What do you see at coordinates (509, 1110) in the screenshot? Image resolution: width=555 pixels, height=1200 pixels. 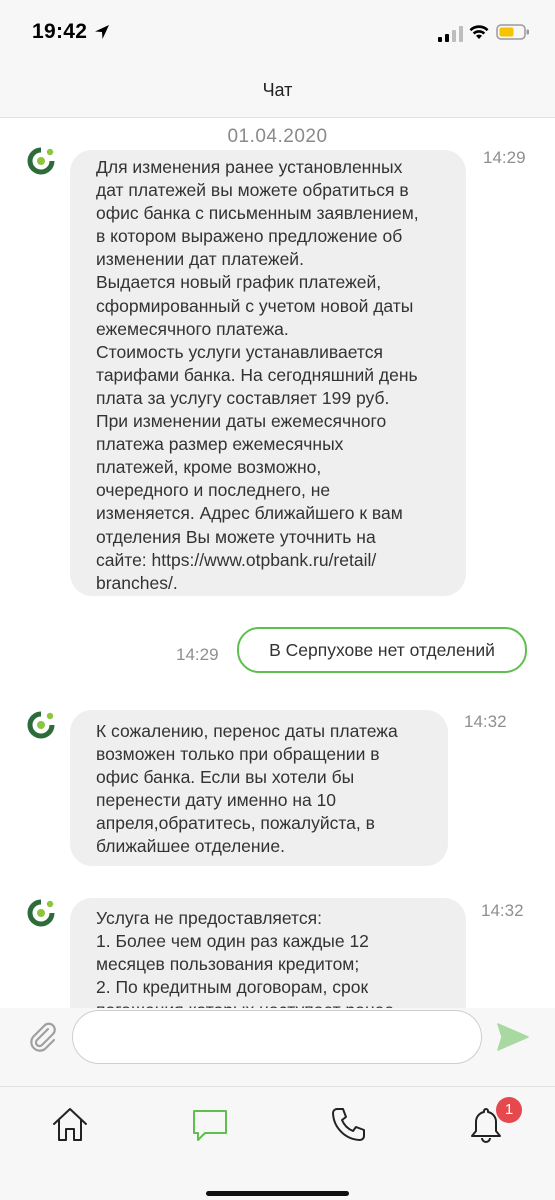 I see `notification-badge: 1` at bounding box center [509, 1110].